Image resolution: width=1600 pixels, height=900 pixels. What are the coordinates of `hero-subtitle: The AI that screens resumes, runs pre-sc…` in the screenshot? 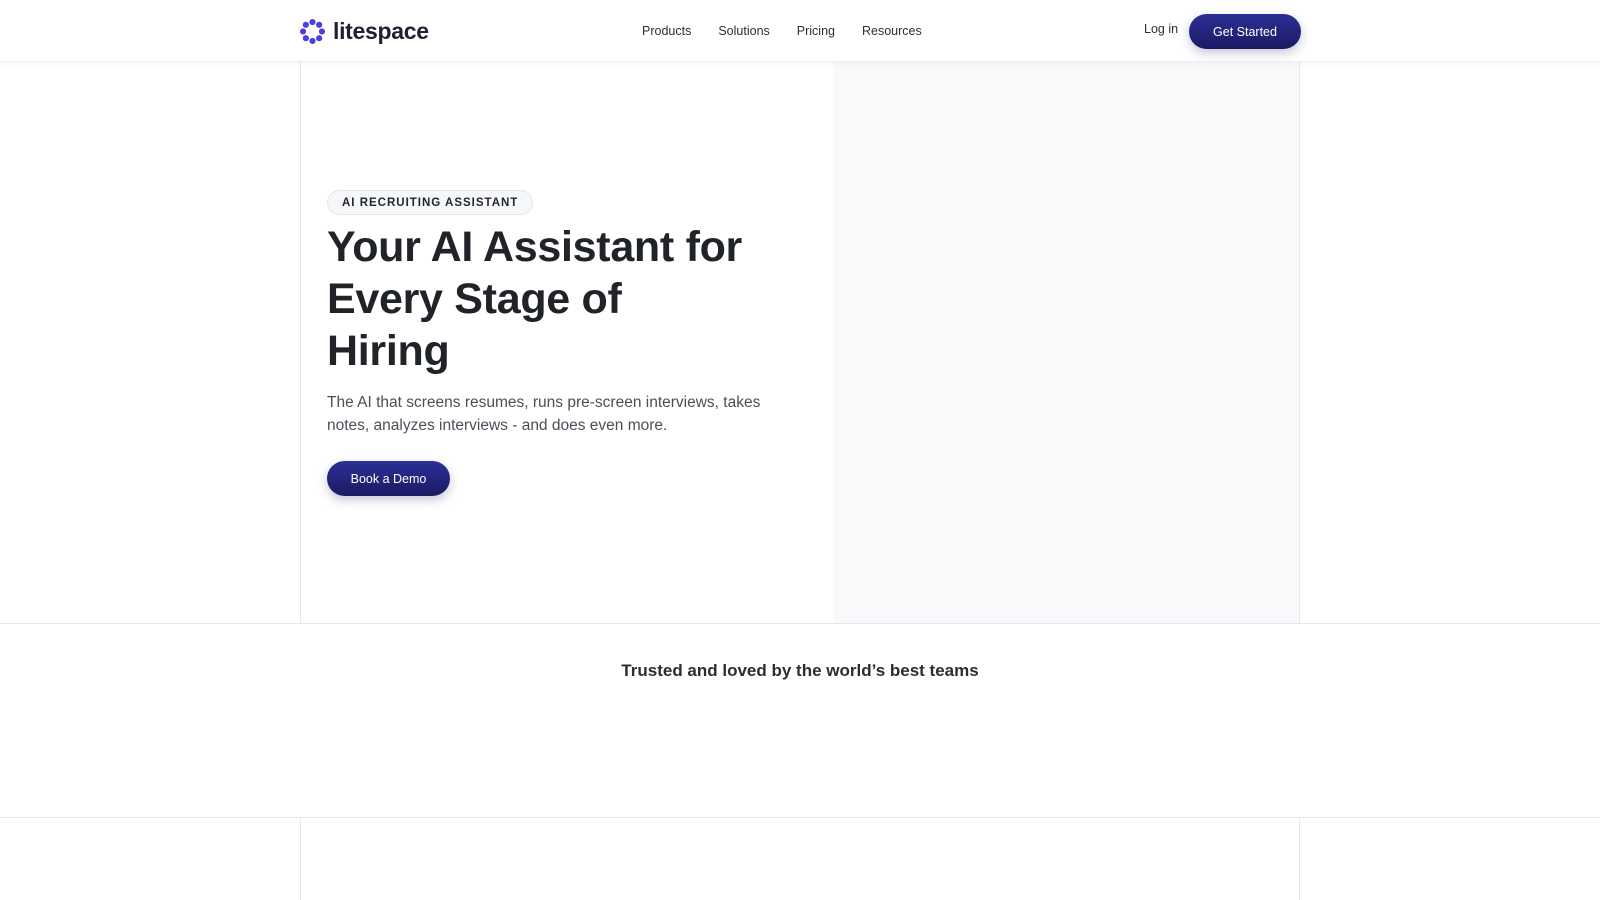 It's located at (544, 414).